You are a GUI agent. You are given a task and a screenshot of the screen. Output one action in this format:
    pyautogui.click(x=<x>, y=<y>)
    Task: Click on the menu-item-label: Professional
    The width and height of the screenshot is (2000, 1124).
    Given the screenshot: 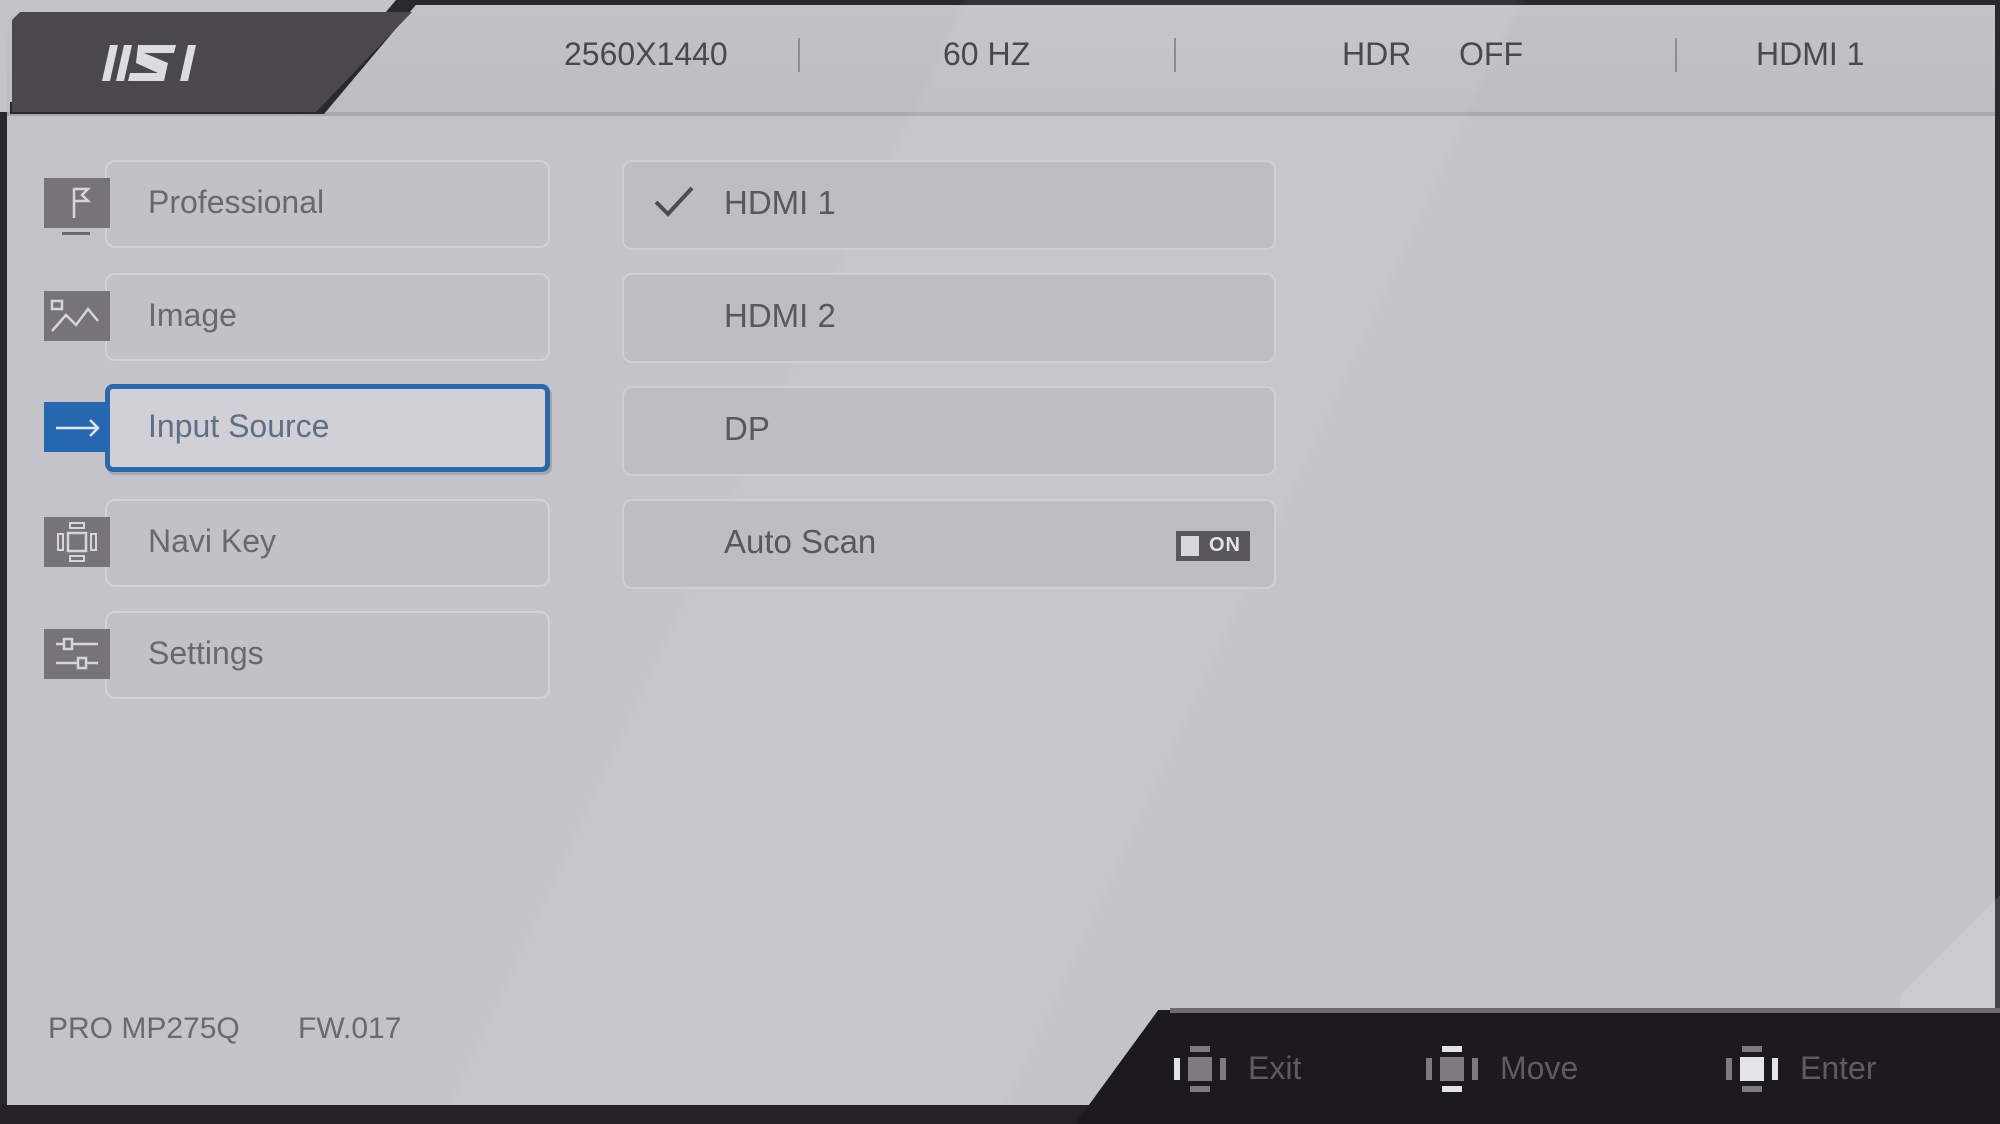 What is the action you would take?
    pyautogui.click(x=236, y=202)
    